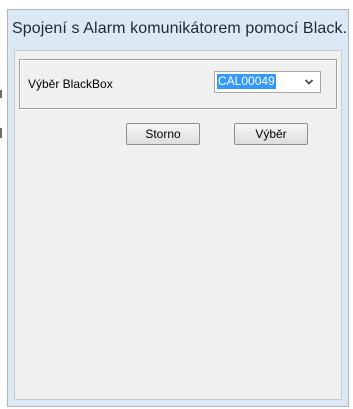 This screenshot has width=353, height=409. Describe the element at coordinates (246, 81) in the screenshot. I see `blackbox-select-value: CAL00049` at that location.